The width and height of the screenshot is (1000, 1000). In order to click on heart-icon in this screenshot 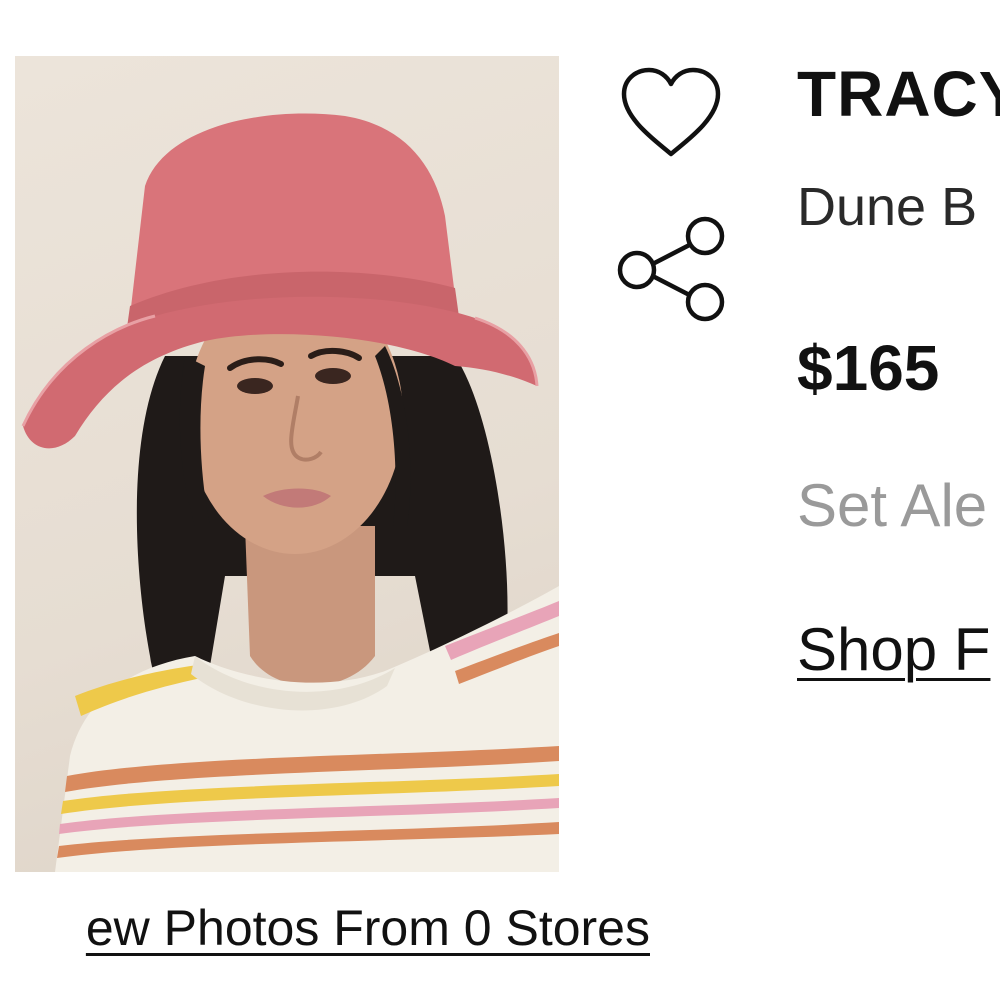, I will do `click(671, 112)`.